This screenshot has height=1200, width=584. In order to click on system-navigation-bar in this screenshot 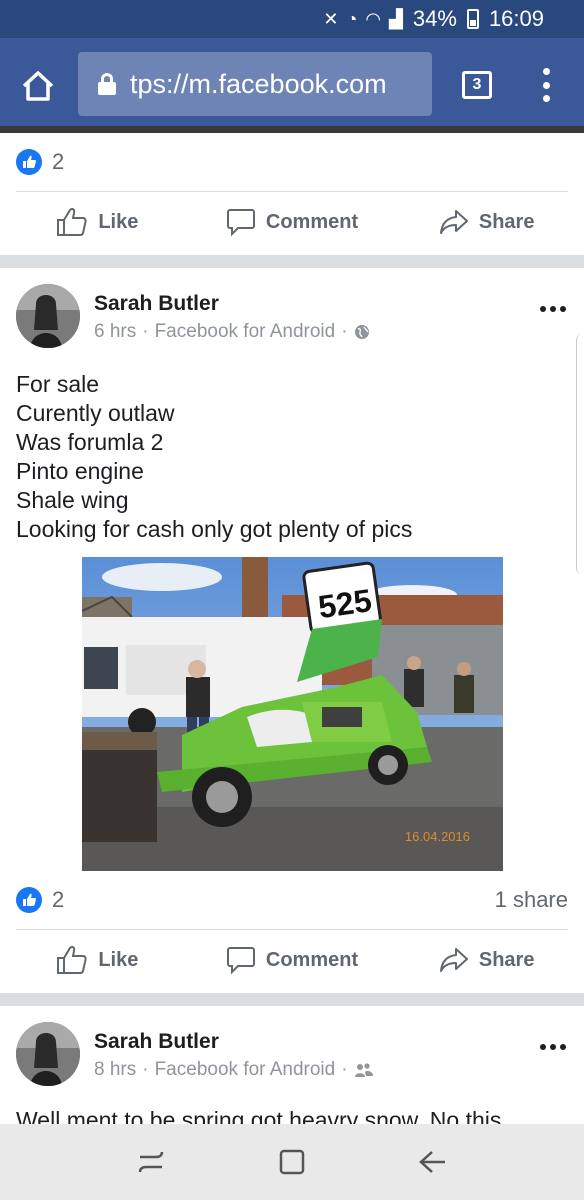, I will do `click(292, 1162)`.